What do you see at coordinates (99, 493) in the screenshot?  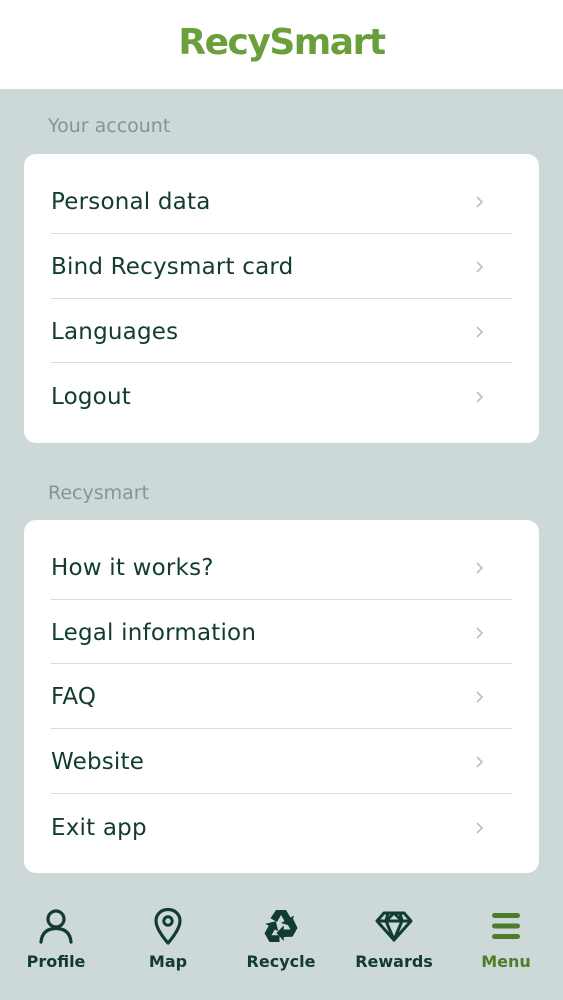 I see `section-title-recysmart: Recysmart` at bounding box center [99, 493].